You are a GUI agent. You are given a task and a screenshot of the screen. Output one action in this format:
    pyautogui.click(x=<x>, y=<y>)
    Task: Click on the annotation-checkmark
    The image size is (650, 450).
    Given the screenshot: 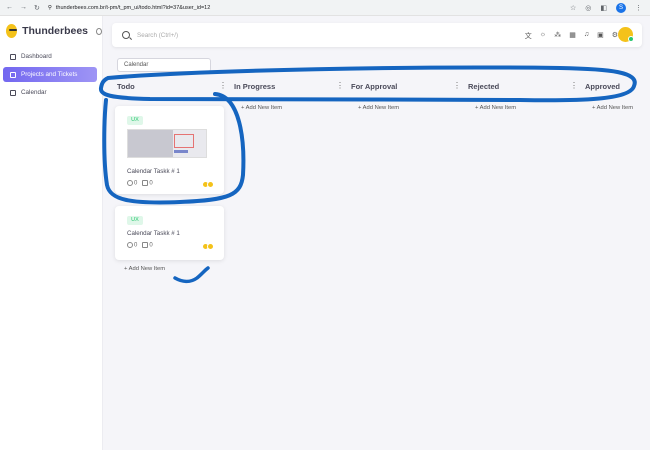 What is the action you would take?
    pyautogui.click(x=191, y=275)
    